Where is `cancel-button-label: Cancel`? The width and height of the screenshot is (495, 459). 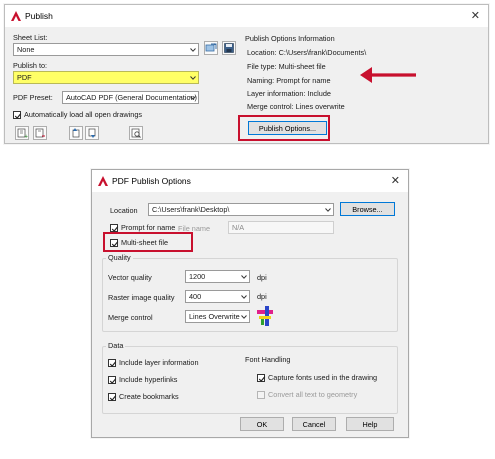 cancel-button-label: Cancel is located at coordinates (314, 424).